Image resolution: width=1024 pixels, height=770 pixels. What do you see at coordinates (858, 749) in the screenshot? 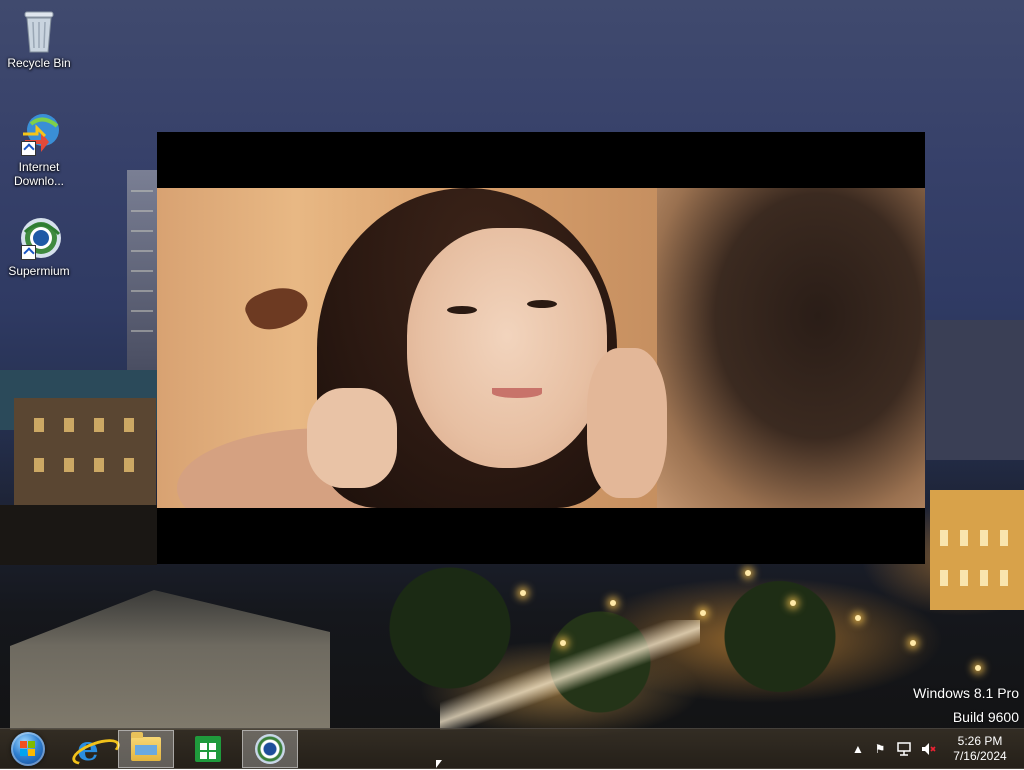
I see `chevron-up-icon: ▲` at bounding box center [858, 749].